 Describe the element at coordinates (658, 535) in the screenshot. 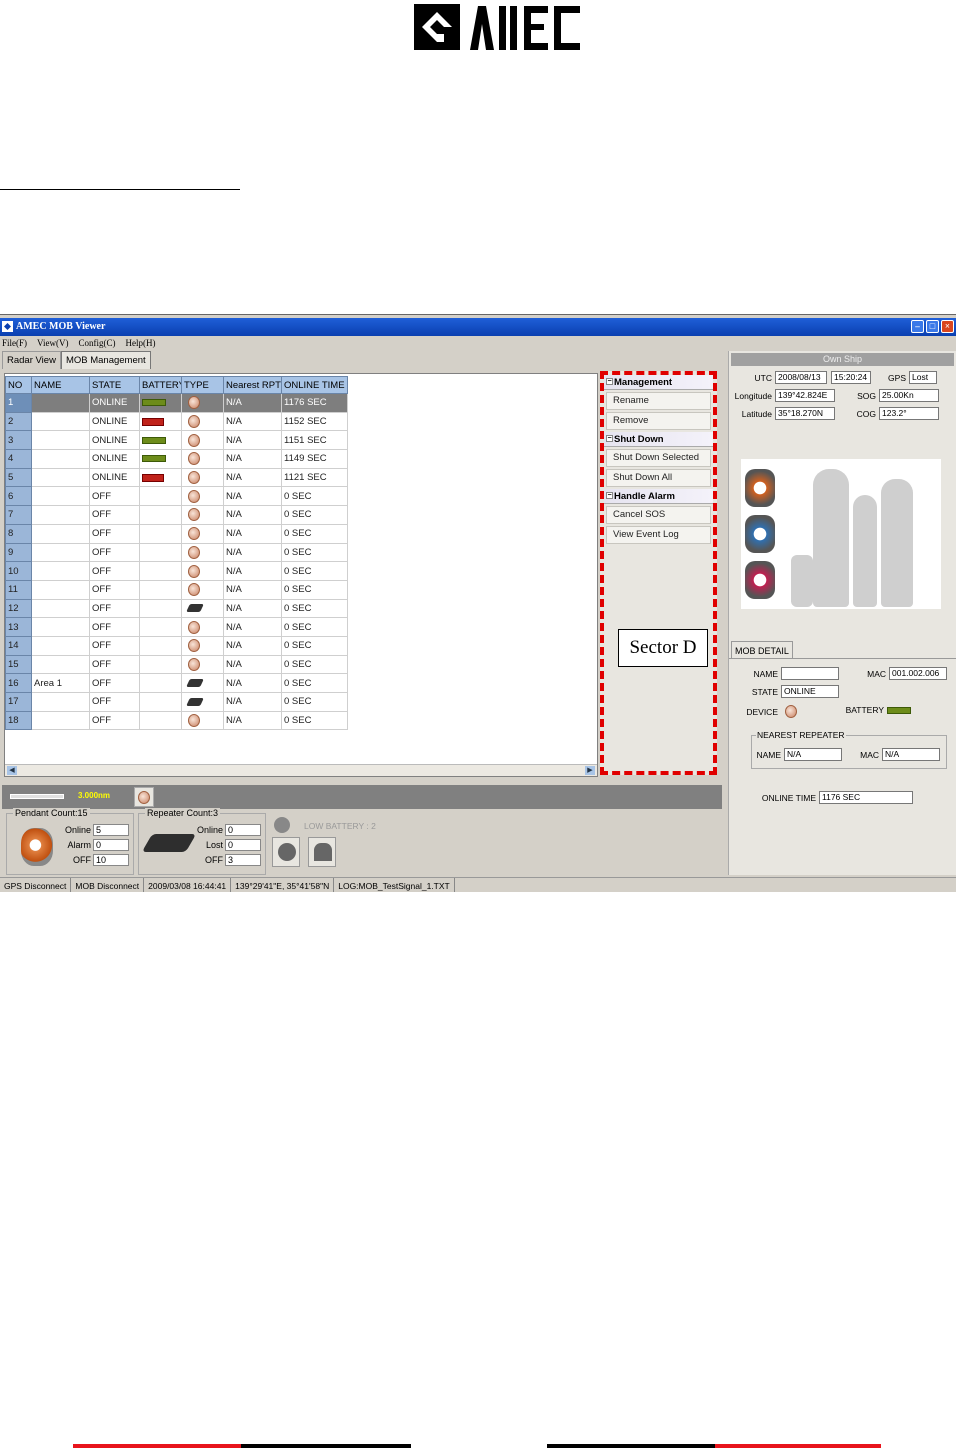

I see `view-event-log-button: View Event Log` at that location.